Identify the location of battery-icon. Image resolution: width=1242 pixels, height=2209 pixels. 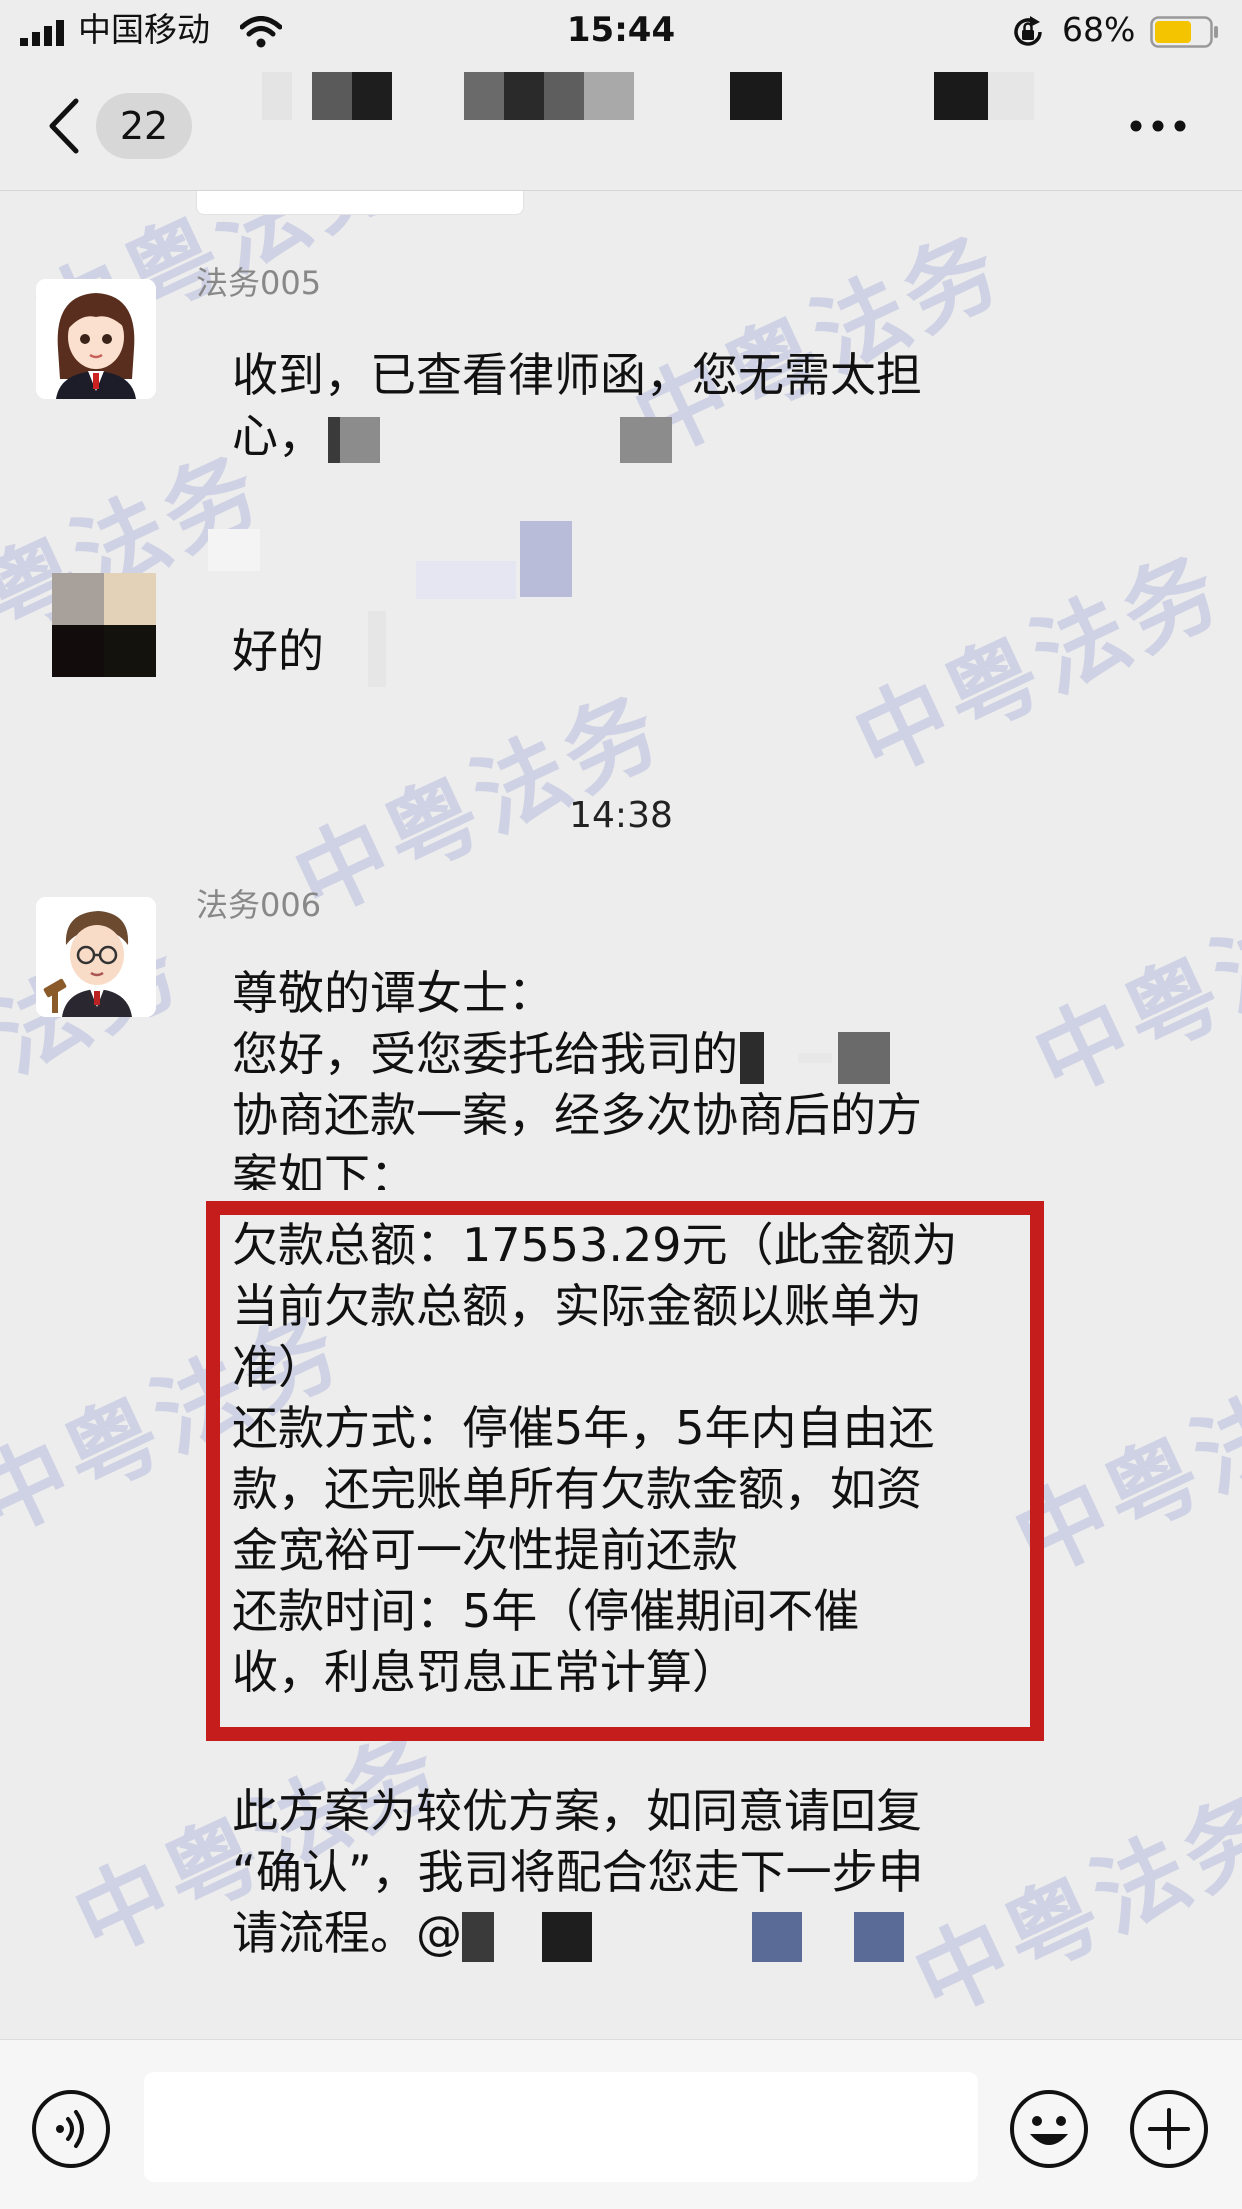
(1184, 32).